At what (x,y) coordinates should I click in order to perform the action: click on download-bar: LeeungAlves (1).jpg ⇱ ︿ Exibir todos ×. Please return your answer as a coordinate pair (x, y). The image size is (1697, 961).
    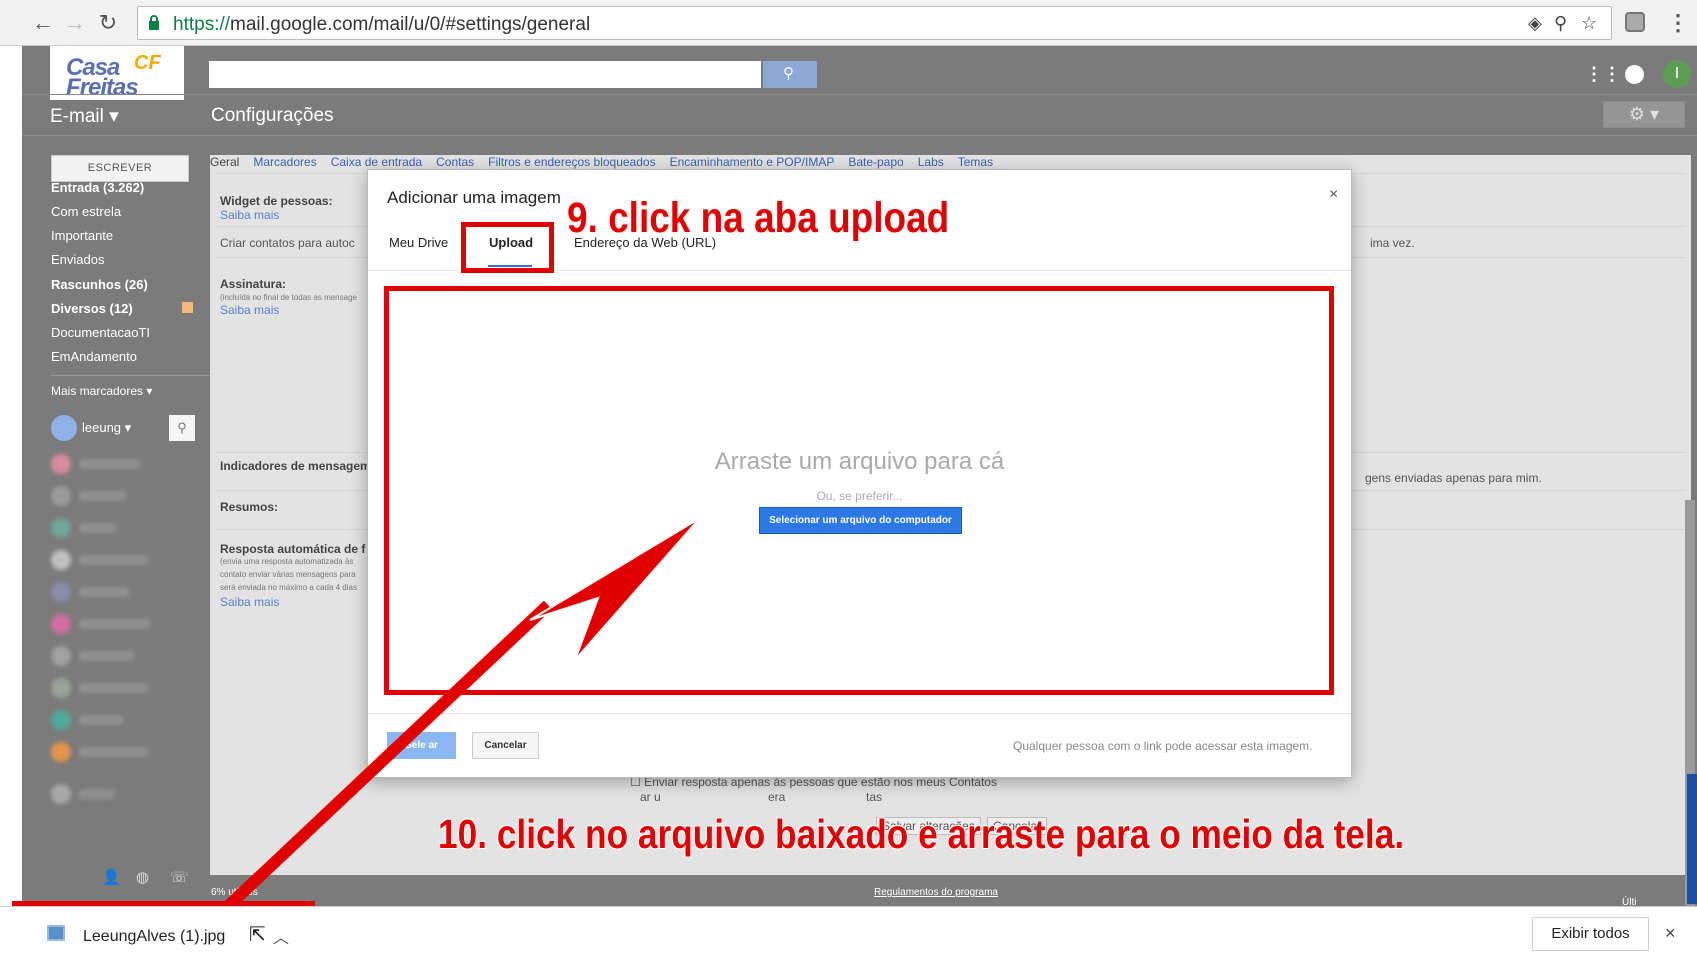
    Looking at the image, I should click on (848, 933).